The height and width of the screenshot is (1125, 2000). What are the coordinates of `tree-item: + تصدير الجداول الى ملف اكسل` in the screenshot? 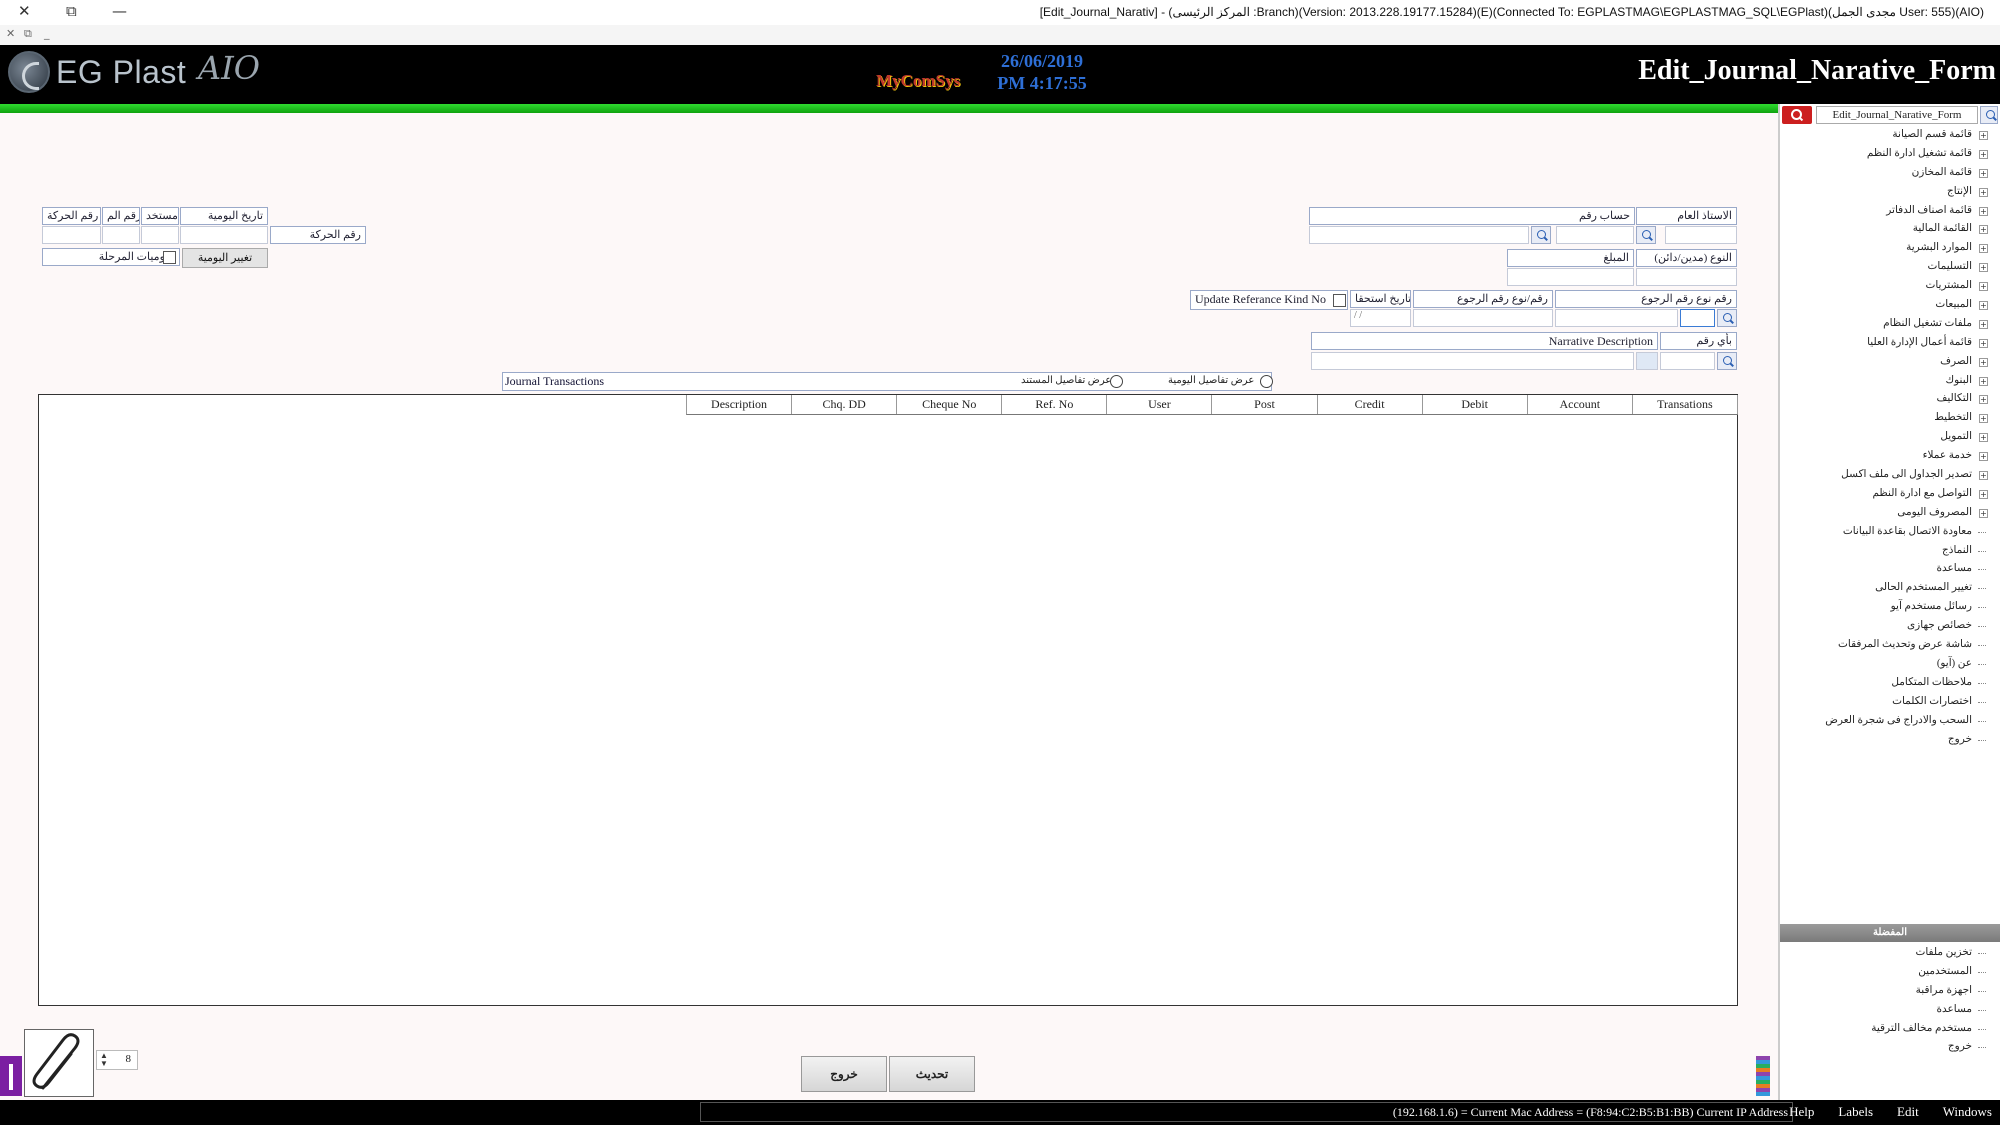 It's located at (1885, 475).